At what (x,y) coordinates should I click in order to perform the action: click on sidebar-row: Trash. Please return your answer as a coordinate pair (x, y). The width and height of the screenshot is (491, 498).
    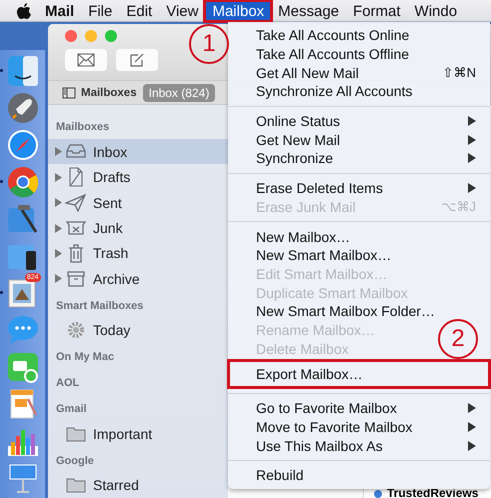
    Looking at the image, I should click on (138, 253).